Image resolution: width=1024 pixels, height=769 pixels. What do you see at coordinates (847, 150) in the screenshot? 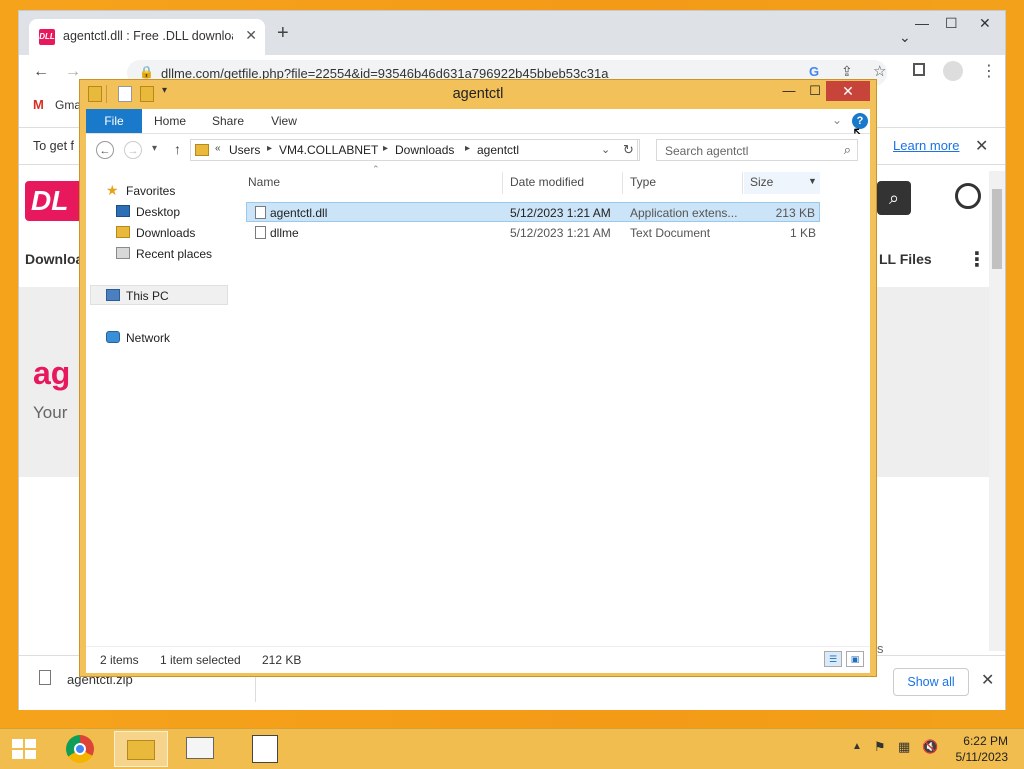
I see `search-icon: ⌕` at bounding box center [847, 150].